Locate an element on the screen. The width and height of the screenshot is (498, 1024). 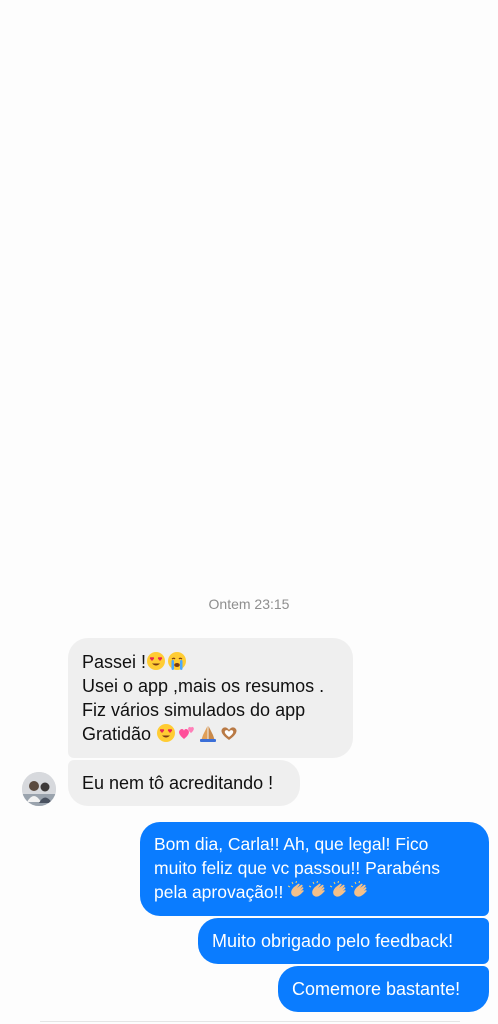
contact-avatar is located at coordinates (39, 789).